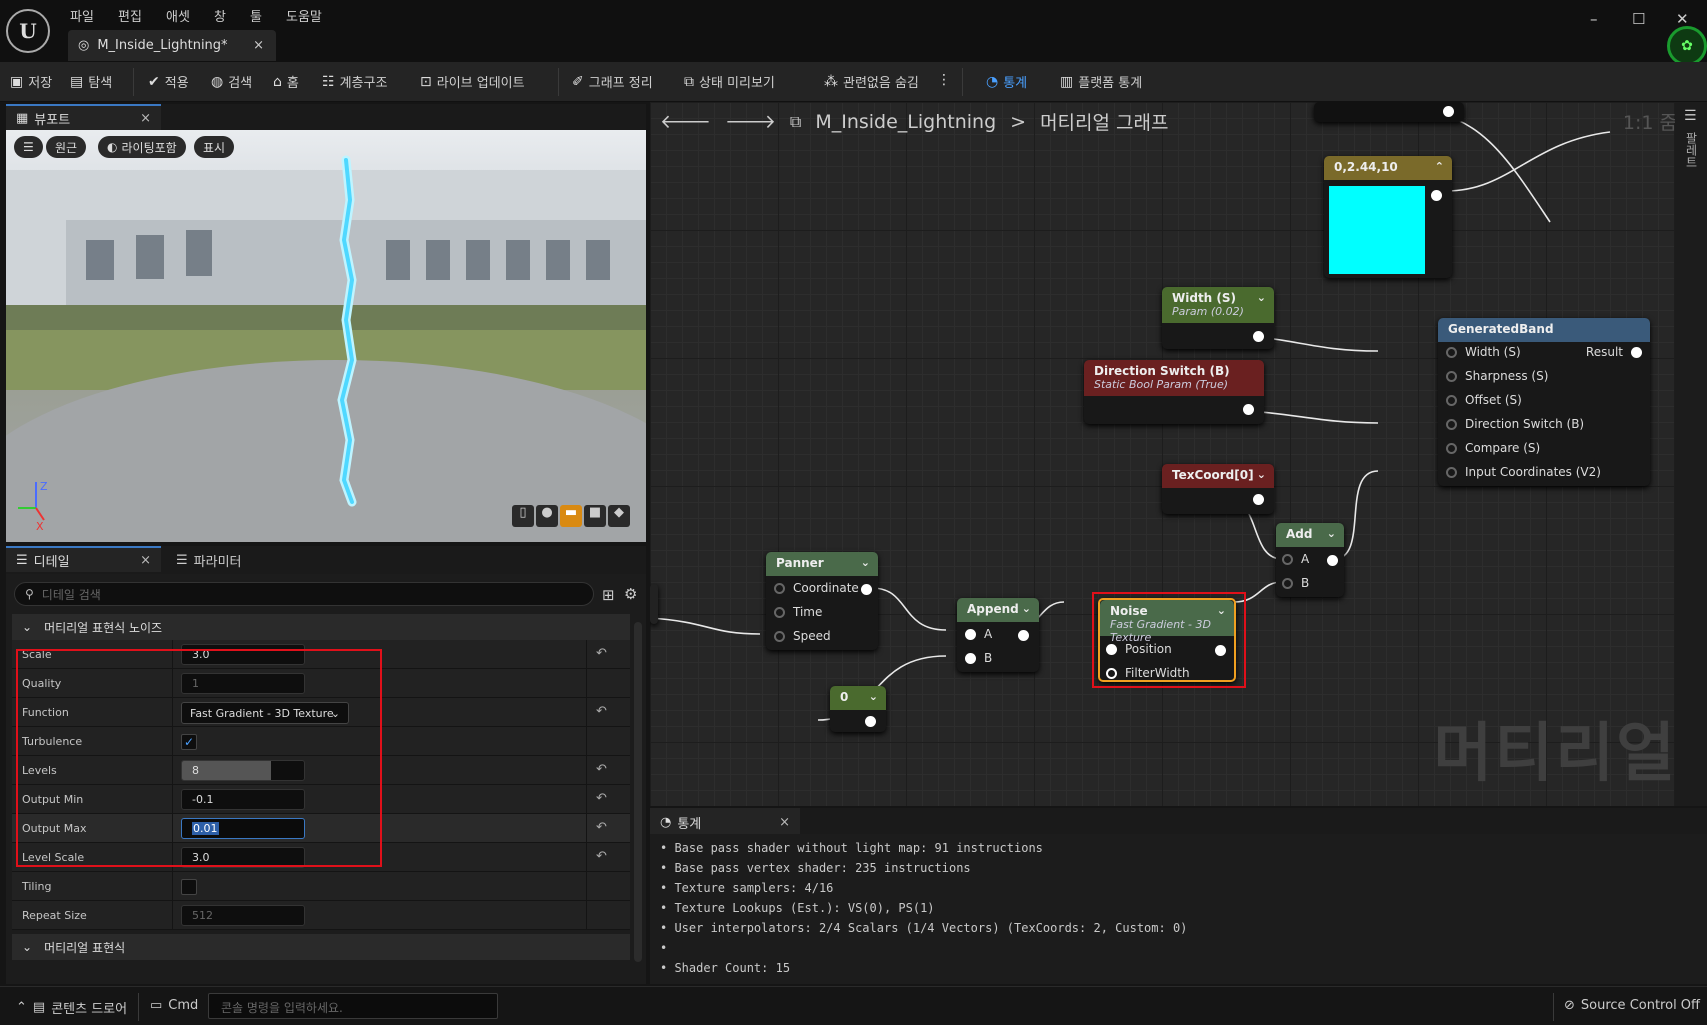  Describe the element at coordinates (630, 594) in the screenshot. I see `settings-icon: ⚙` at that location.